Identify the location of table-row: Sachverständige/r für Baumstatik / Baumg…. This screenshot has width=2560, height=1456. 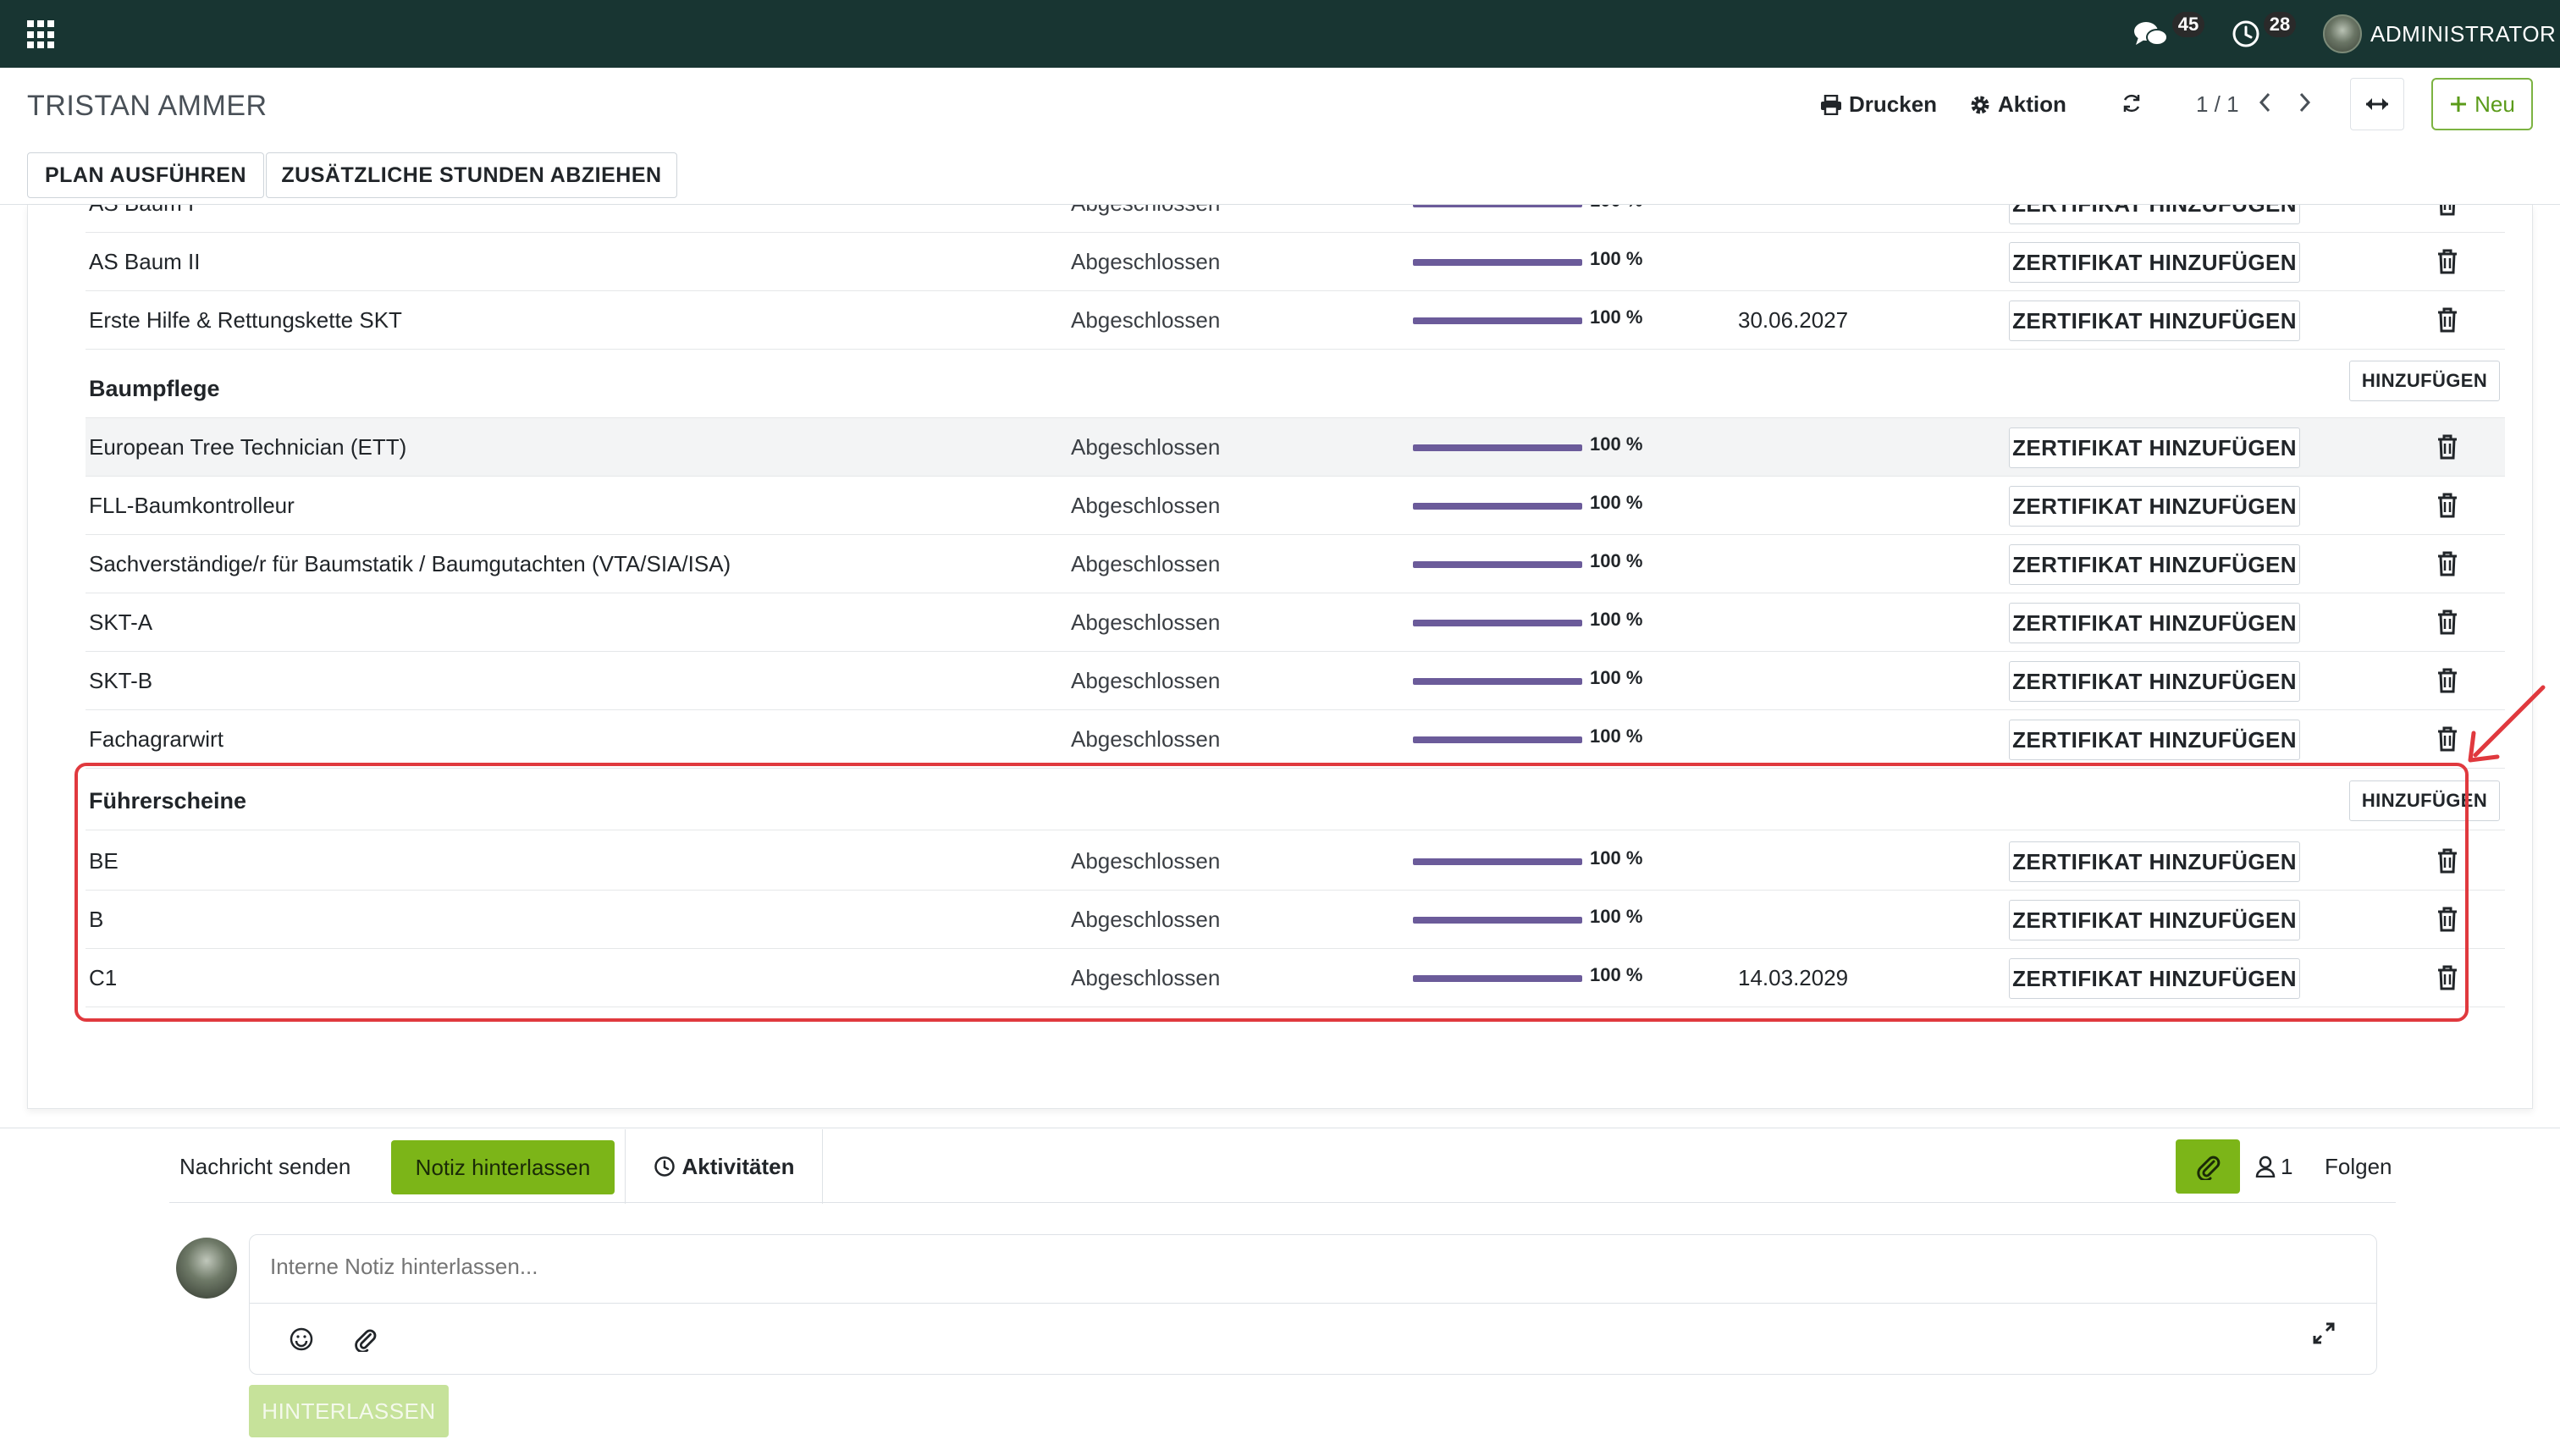
(1295, 564).